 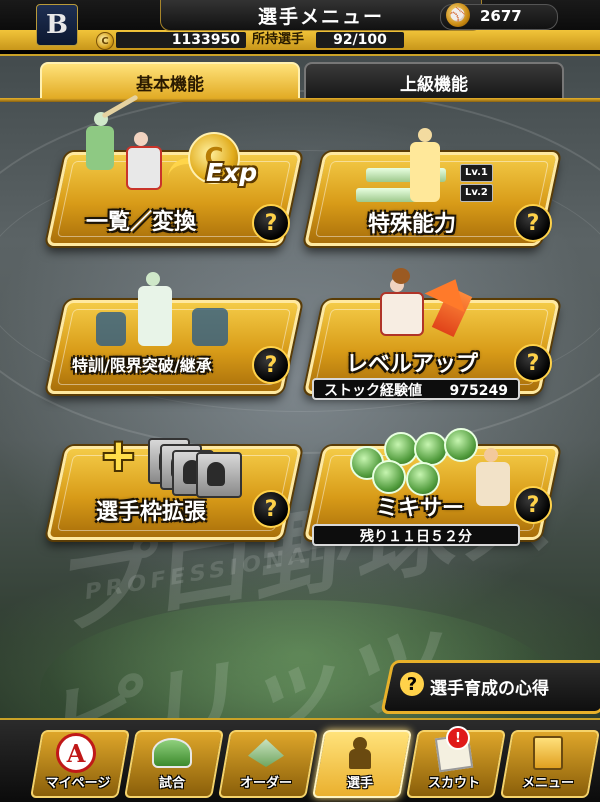 I want to click on scout-alert-badge: !, so click(x=458, y=738).